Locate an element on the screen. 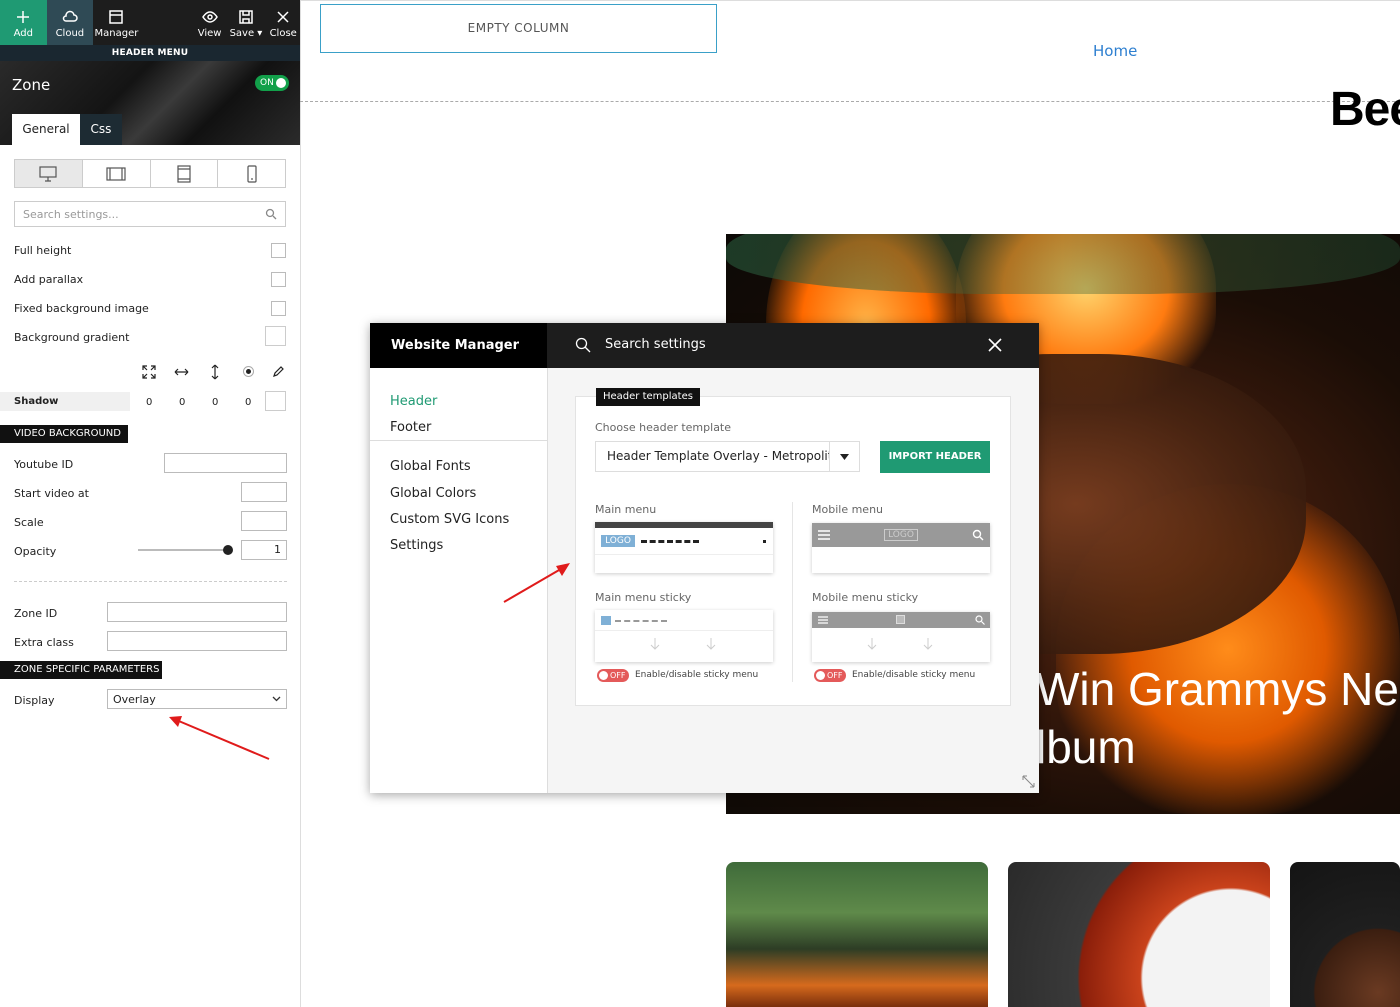 The height and width of the screenshot is (1007, 1400). main-menu-sticky-preview is located at coordinates (684, 636).